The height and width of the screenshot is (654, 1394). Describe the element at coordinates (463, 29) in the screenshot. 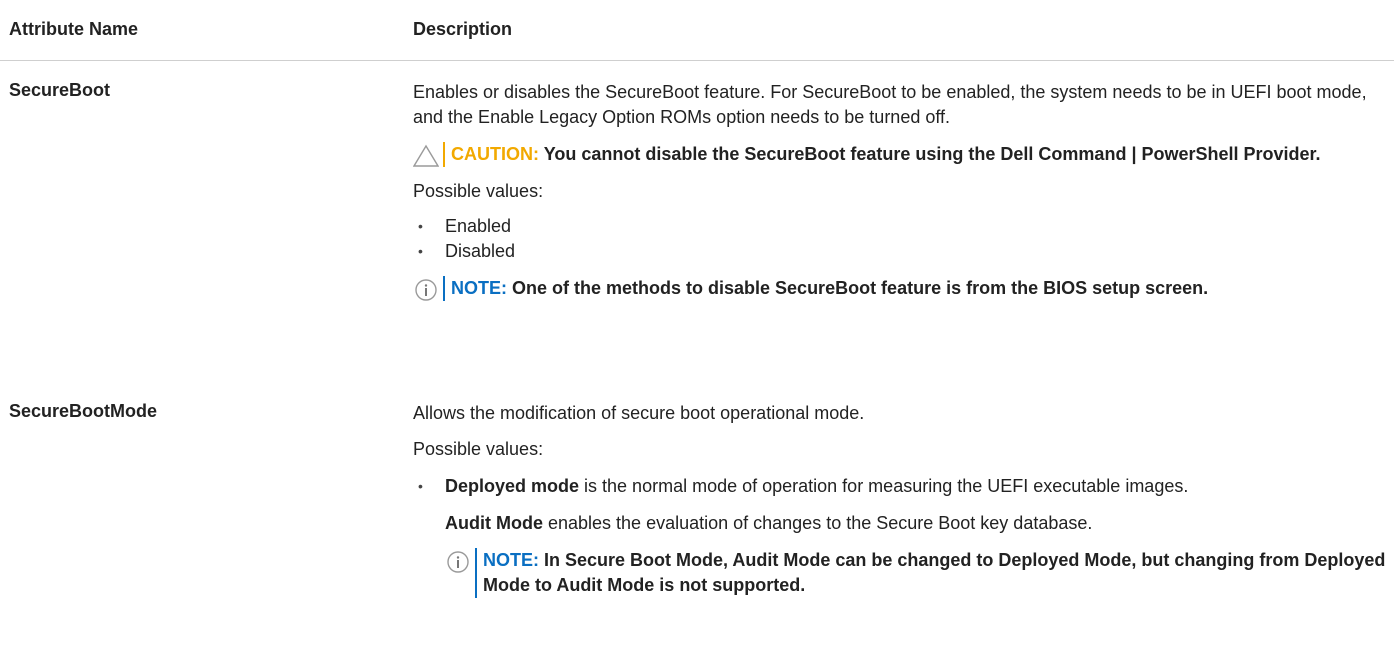

I see `column-header-description: Description` at that location.